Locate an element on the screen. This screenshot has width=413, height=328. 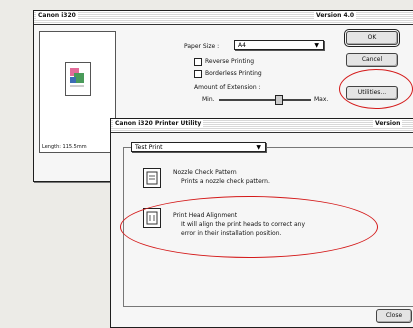
page-preview is located at coordinates (78, 79).